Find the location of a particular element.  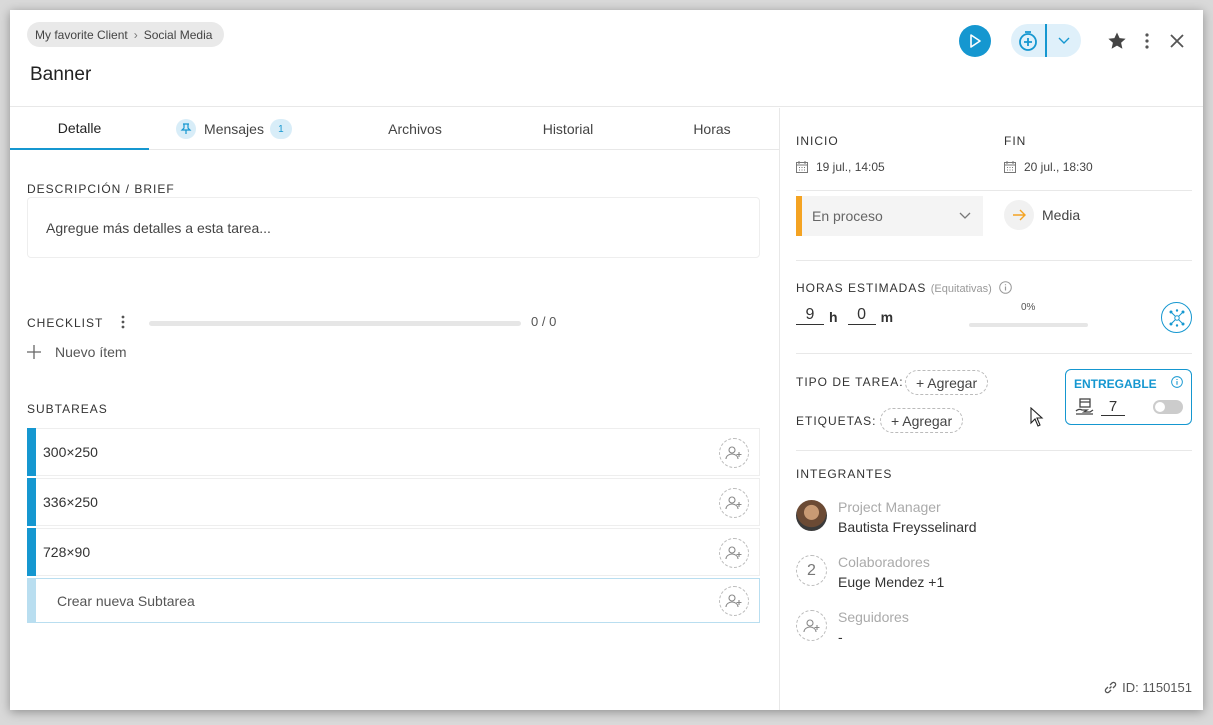

breadcrumb-project: Social Media is located at coordinates (178, 35).